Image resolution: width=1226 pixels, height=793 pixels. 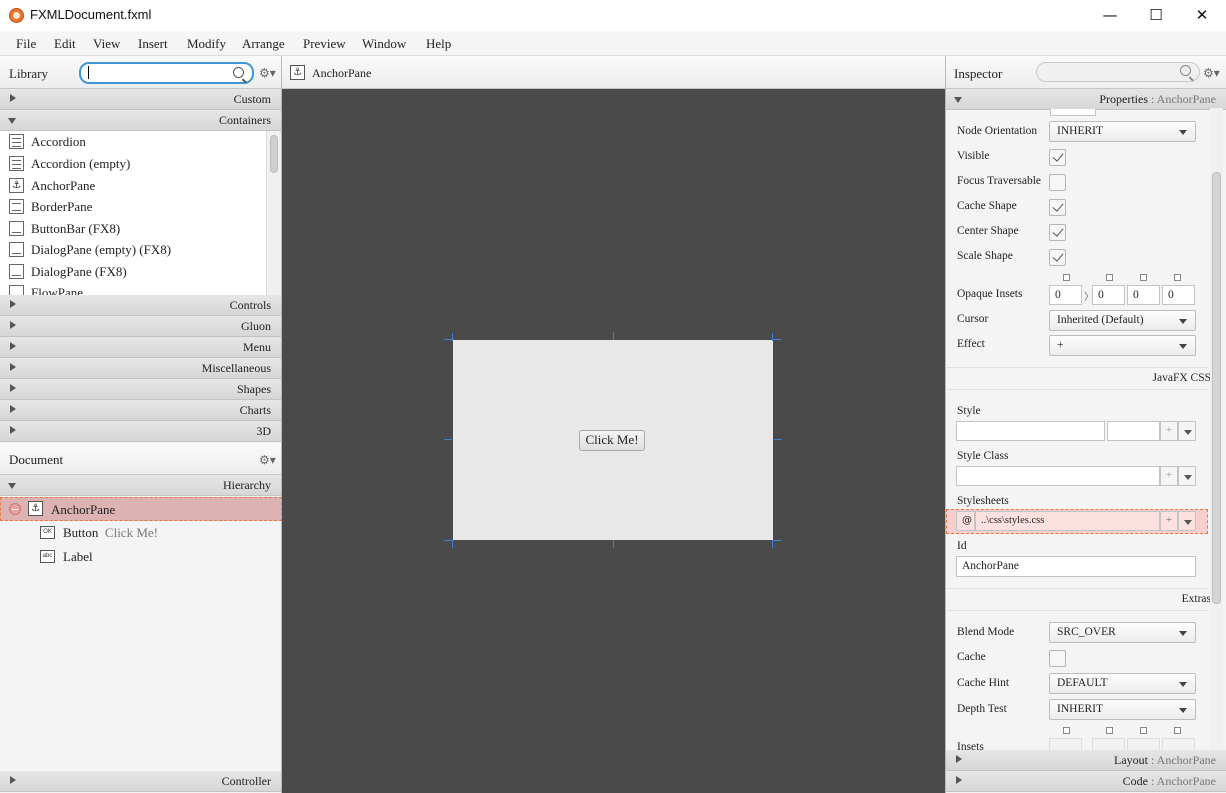 What do you see at coordinates (141, 557) in the screenshot?
I see `tree-item-label: abc Label` at bounding box center [141, 557].